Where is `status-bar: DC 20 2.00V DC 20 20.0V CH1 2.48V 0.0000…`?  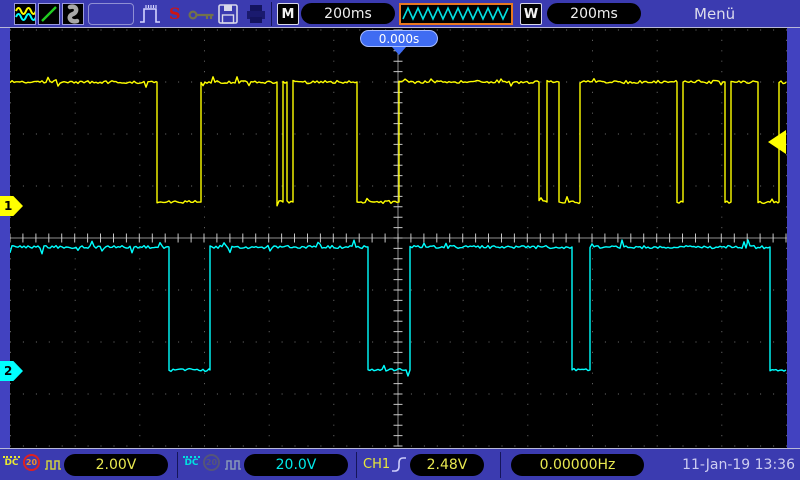
status-bar: DC 20 2.00V DC 20 20.0V CH1 2.48V 0.0000… is located at coordinates (400, 464).